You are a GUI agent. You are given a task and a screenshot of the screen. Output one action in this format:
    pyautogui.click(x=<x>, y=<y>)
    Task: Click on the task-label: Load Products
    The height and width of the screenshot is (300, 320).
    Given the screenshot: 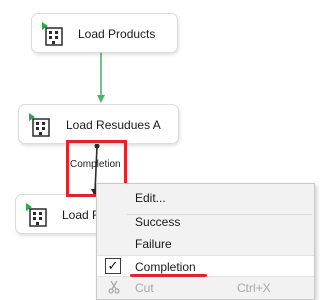 What is the action you would take?
    pyautogui.click(x=117, y=34)
    